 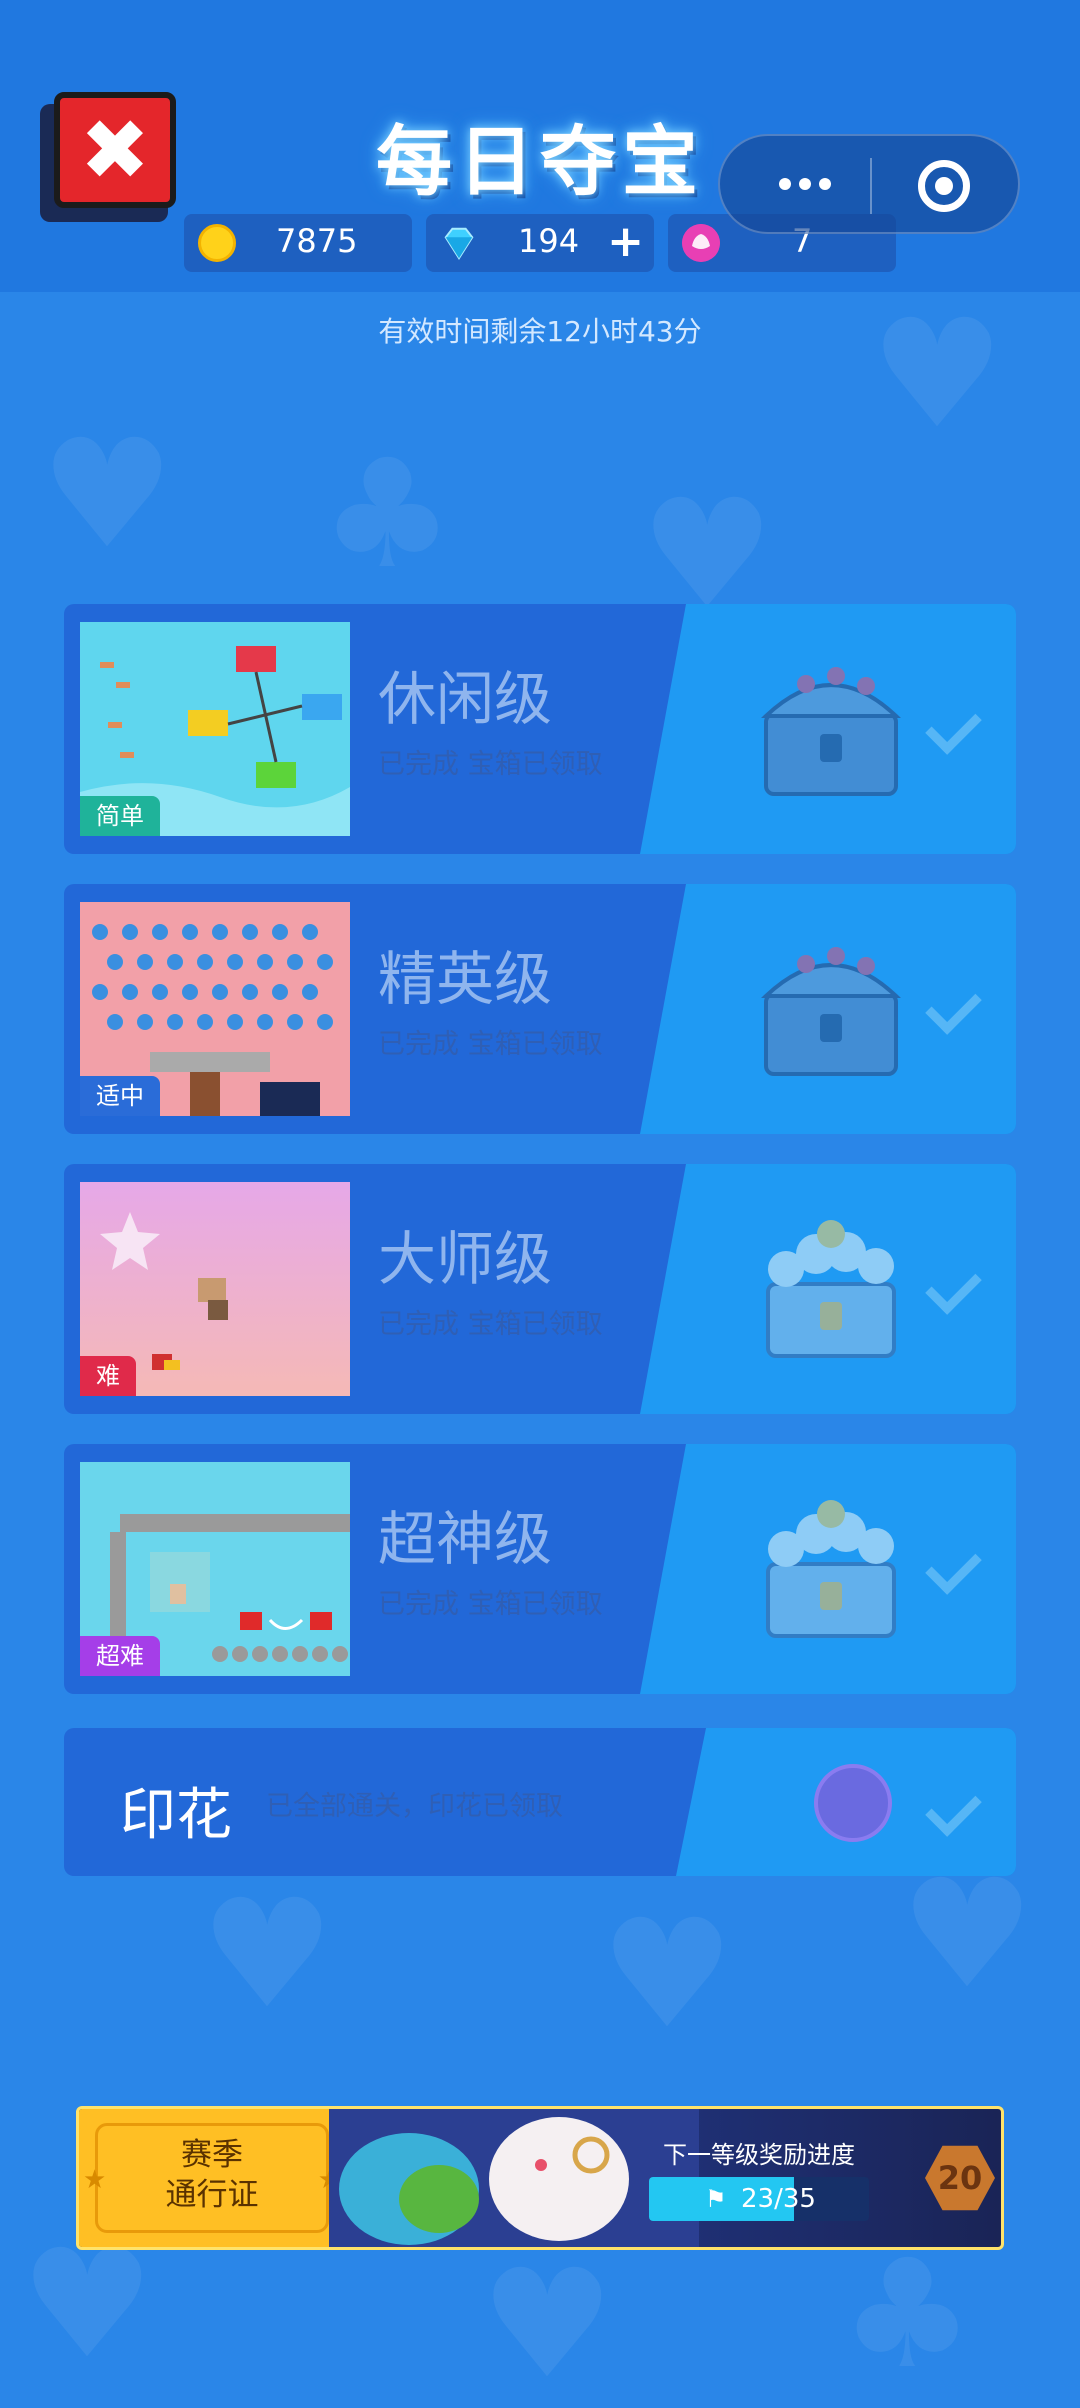 I want to click on coin-icon, so click(x=217, y=243).